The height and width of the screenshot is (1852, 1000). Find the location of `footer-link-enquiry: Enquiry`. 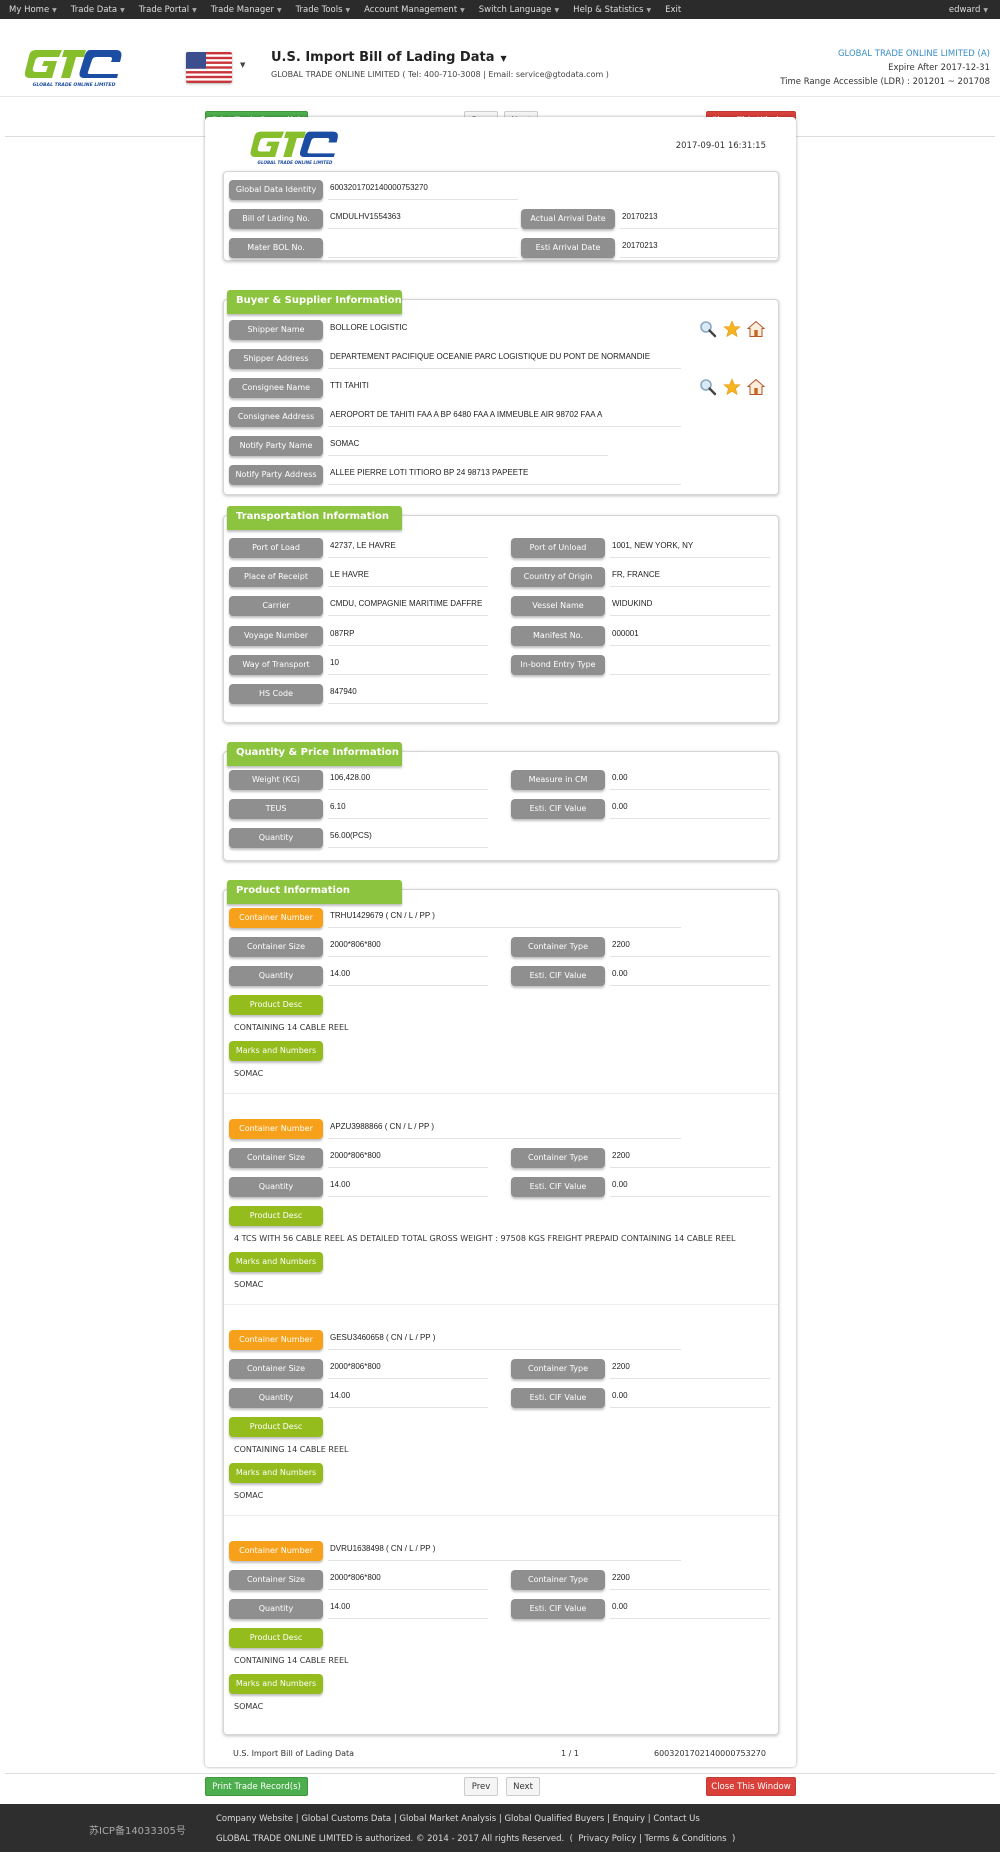

footer-link-enquiry: Enquiry is located at coordinates (629, 1819).